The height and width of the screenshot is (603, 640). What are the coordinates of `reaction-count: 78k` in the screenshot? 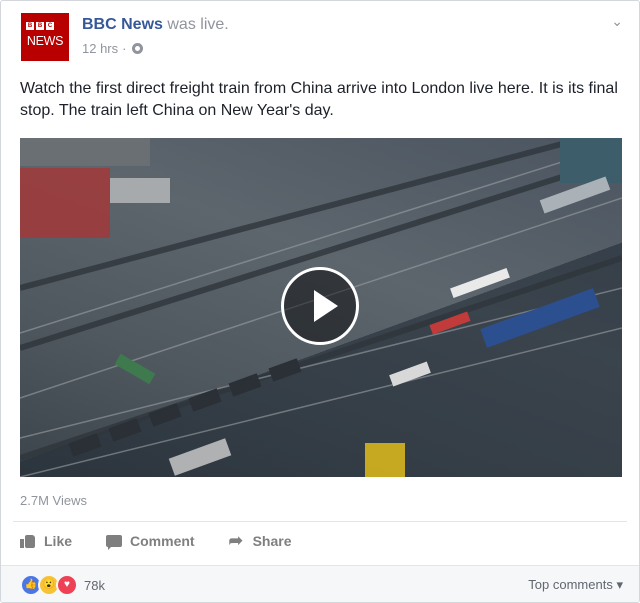 It's located at (94, 585).